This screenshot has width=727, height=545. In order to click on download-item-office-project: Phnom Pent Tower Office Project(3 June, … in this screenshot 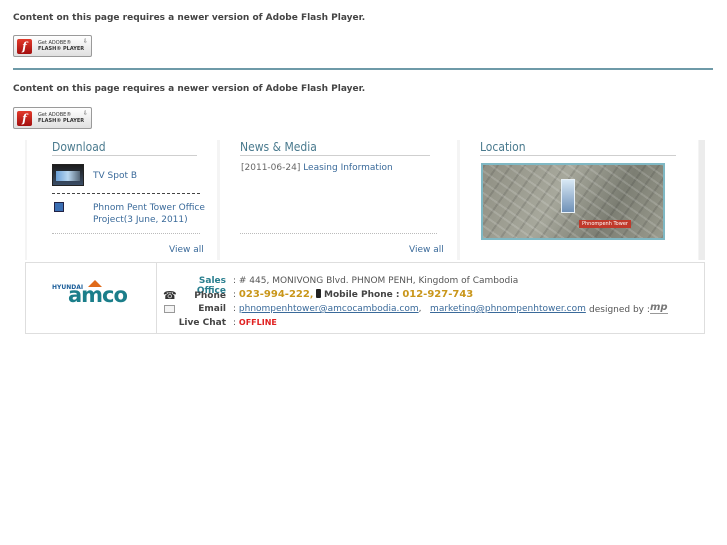, I will do `click(153, 214)`.